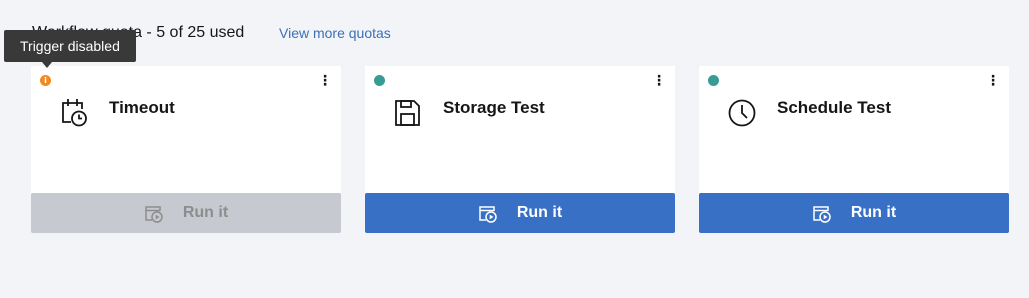 This screenshot has width=1029, height=298. What do you see at coordinates (186, 129) in the screenshot?
I see `card-body: i ⋮ Timeout` at bounding box center [186, 129].